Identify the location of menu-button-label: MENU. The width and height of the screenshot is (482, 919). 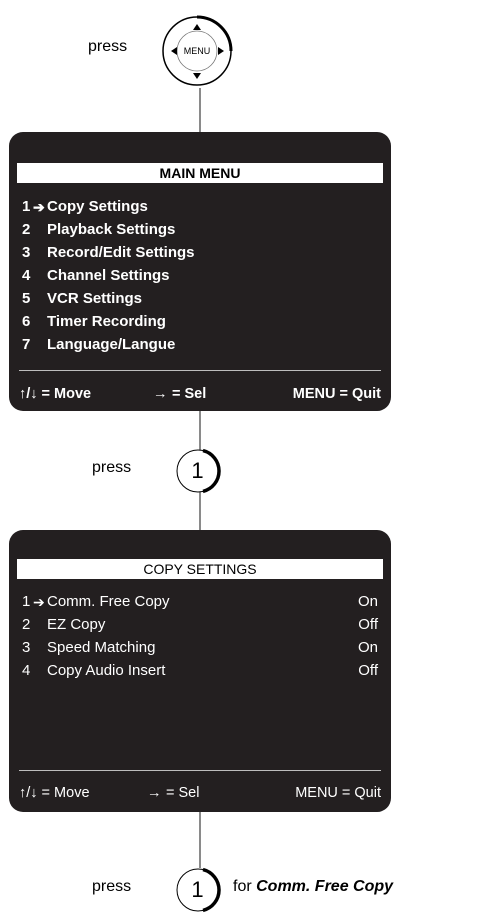
(197, 51).